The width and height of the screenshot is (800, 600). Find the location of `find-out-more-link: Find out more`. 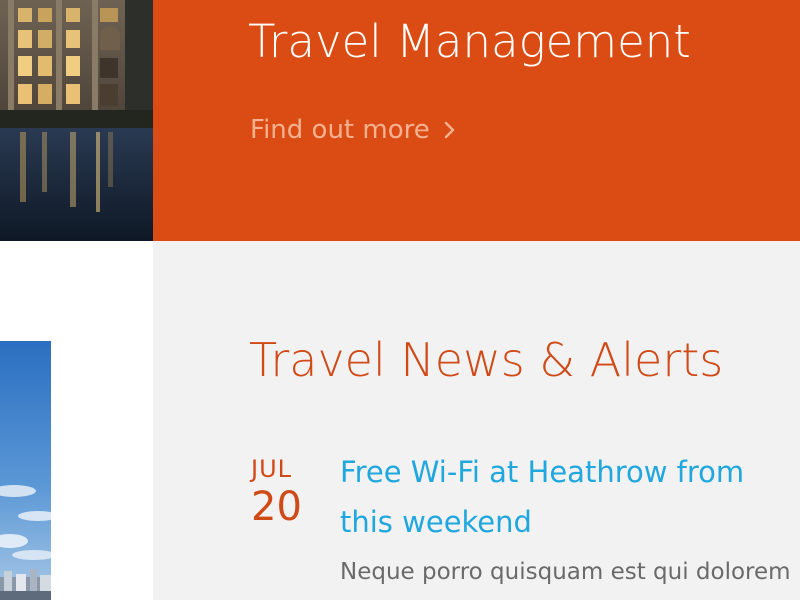

find-out-more-link: Find out more is located at coordinates (353, 130).